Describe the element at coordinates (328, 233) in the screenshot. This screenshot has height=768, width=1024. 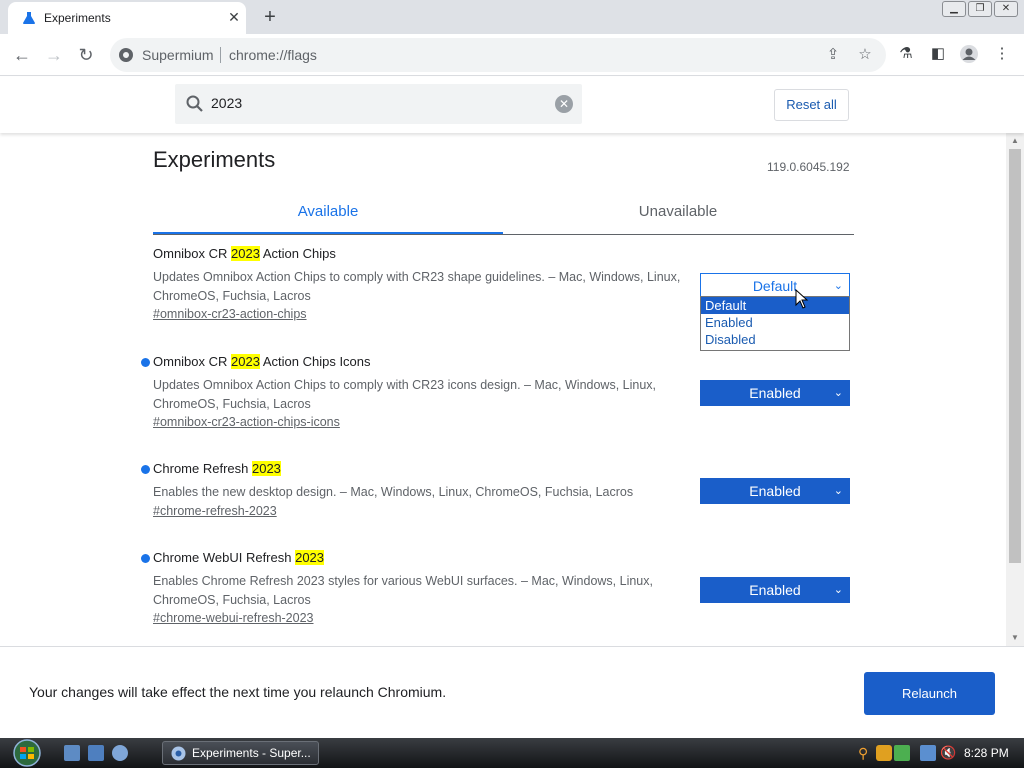
I see `active-tab-indicator` at that location.